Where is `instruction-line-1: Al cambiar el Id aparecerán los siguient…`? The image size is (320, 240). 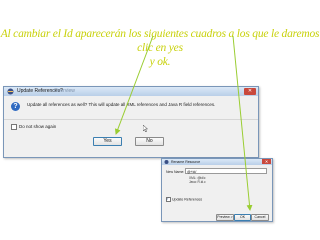
instruction-line-1: Al cambiar el Id aparecerán los siguient… is located at coordinates (160, 41).